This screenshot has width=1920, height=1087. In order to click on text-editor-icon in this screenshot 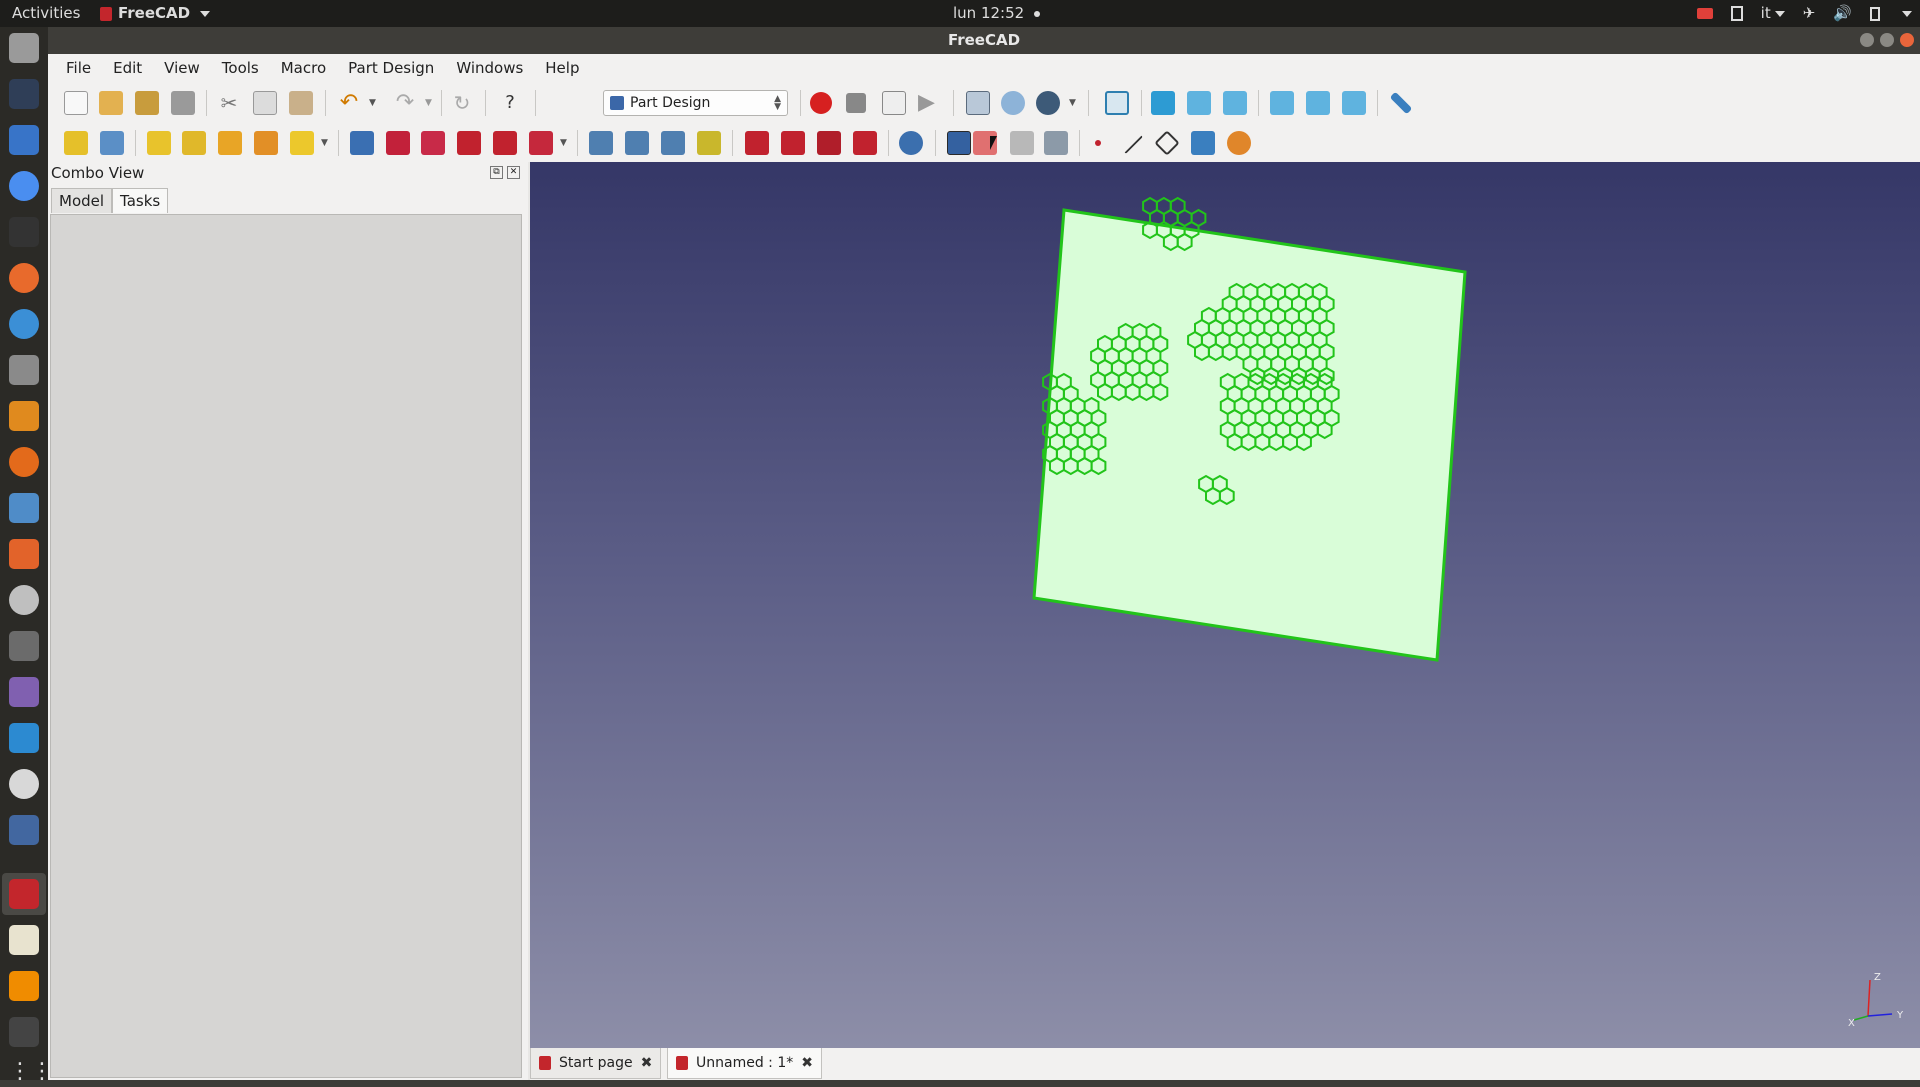, I will do `click(24, 940)`.